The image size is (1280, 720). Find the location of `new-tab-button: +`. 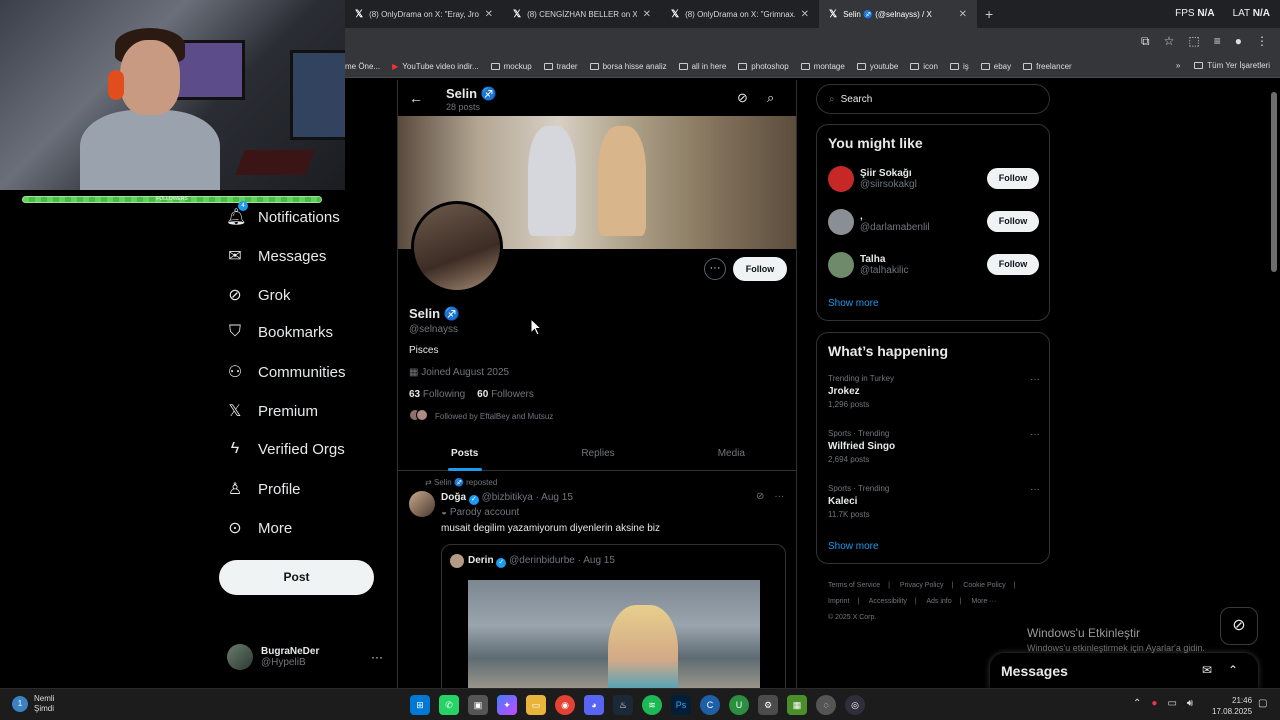

new-tab-button: + is located at coordinates (989, 14).